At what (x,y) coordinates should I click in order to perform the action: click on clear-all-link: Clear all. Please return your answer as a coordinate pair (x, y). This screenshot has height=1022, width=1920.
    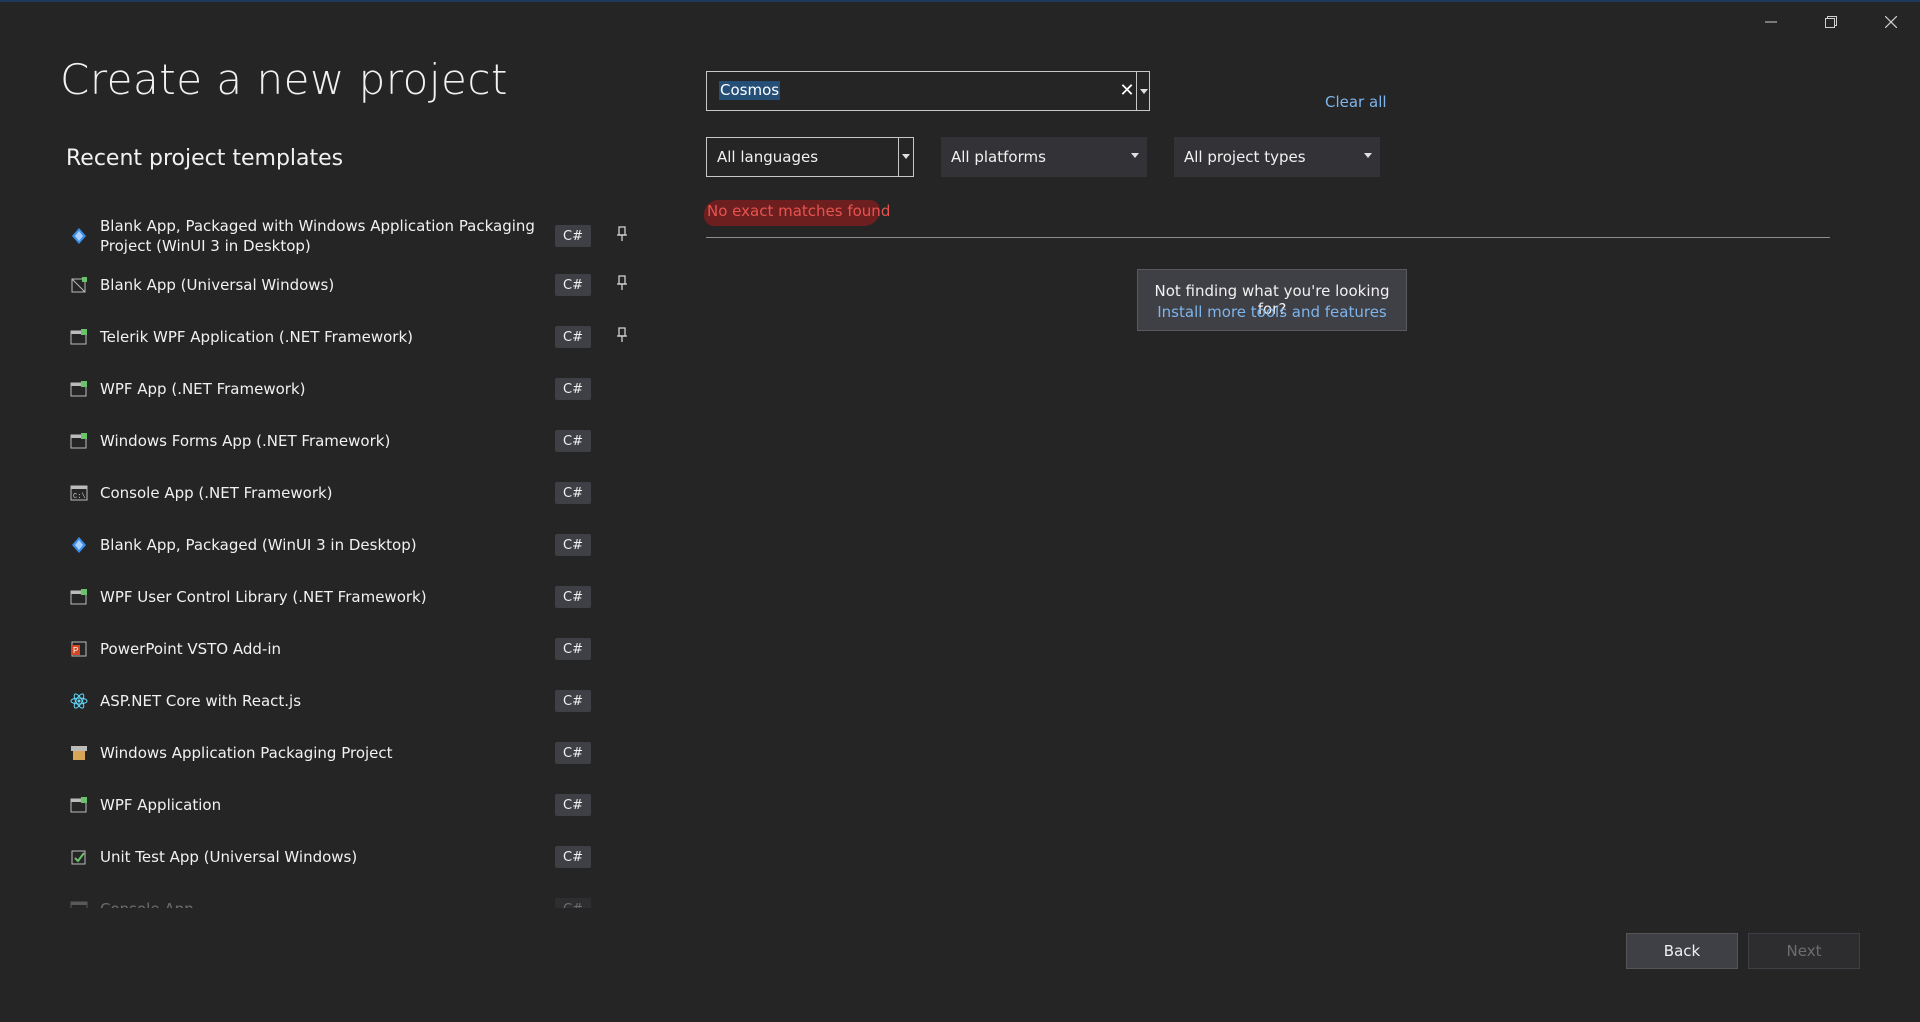
    Looking at the image, I should click on (1356, 102).